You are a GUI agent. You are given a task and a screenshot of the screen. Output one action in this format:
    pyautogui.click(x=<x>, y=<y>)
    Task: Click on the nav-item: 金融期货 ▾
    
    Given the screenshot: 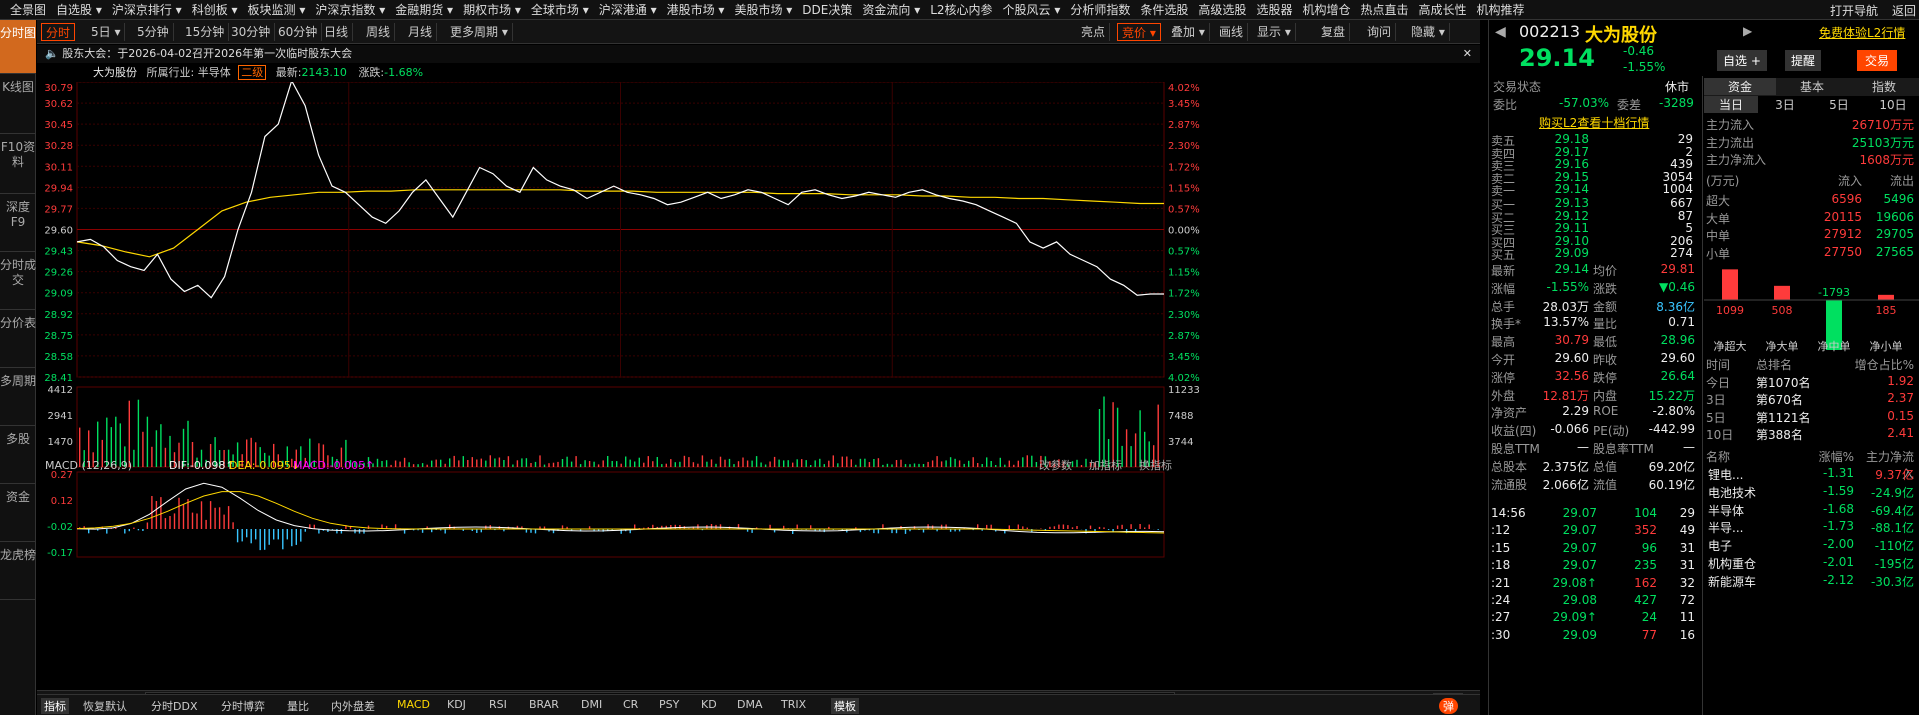 What is the action you would take?
    pyautogui.click(x=424, y=9)
    